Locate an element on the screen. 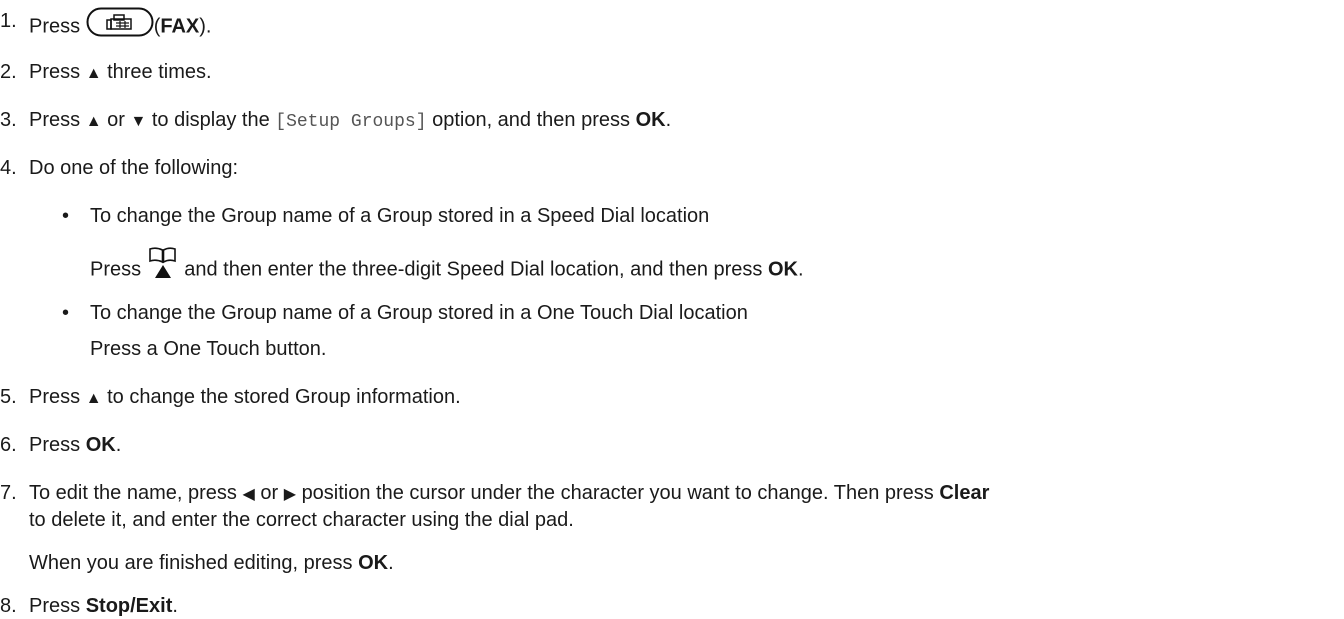  step-text: Press a One Touch button. is located at coordinates (208, 349).